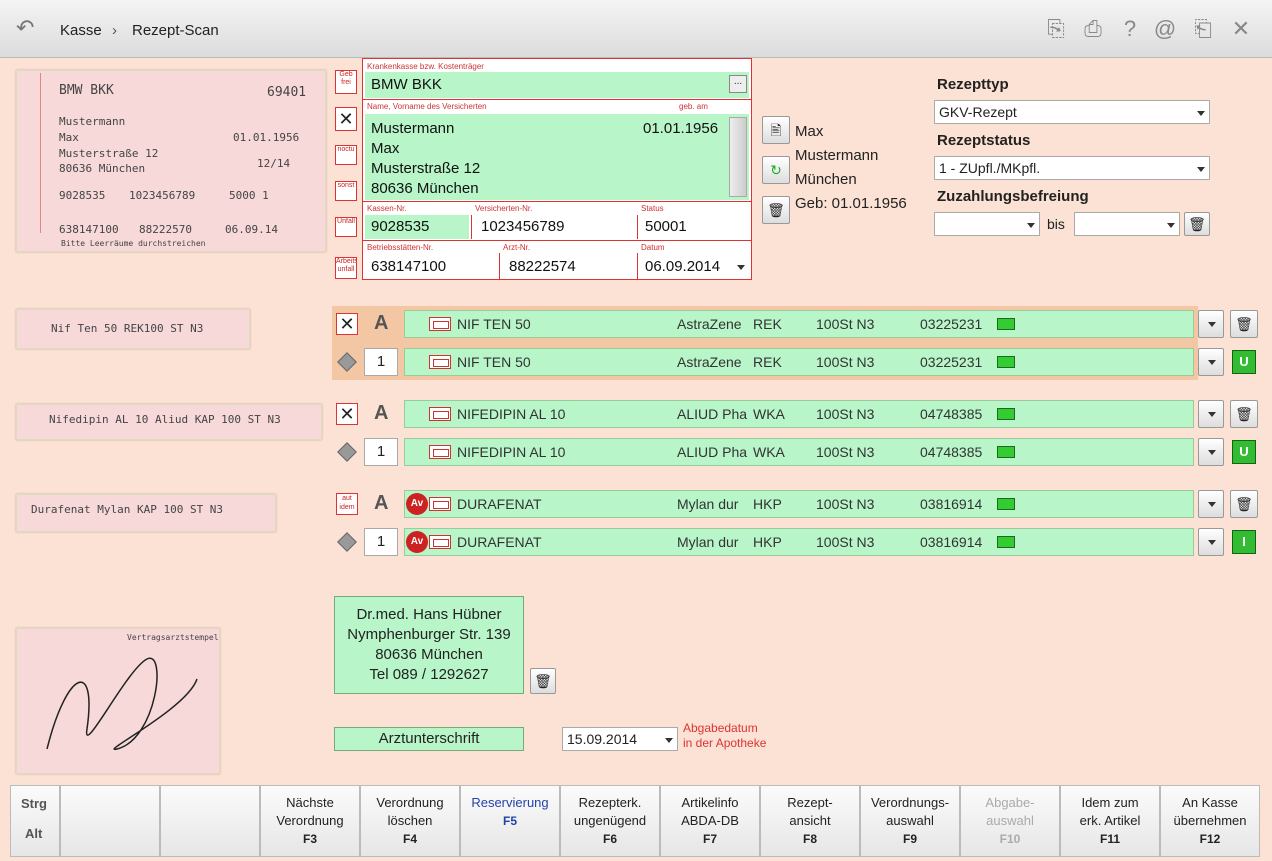 Image resolution: width=1272 pixels, height=861 pixels. What do you see at coordinates (429, 739) in the screenshot?
I see `arztunterschrift-button: Arztunterschrift` at bounding box center [429, 739].